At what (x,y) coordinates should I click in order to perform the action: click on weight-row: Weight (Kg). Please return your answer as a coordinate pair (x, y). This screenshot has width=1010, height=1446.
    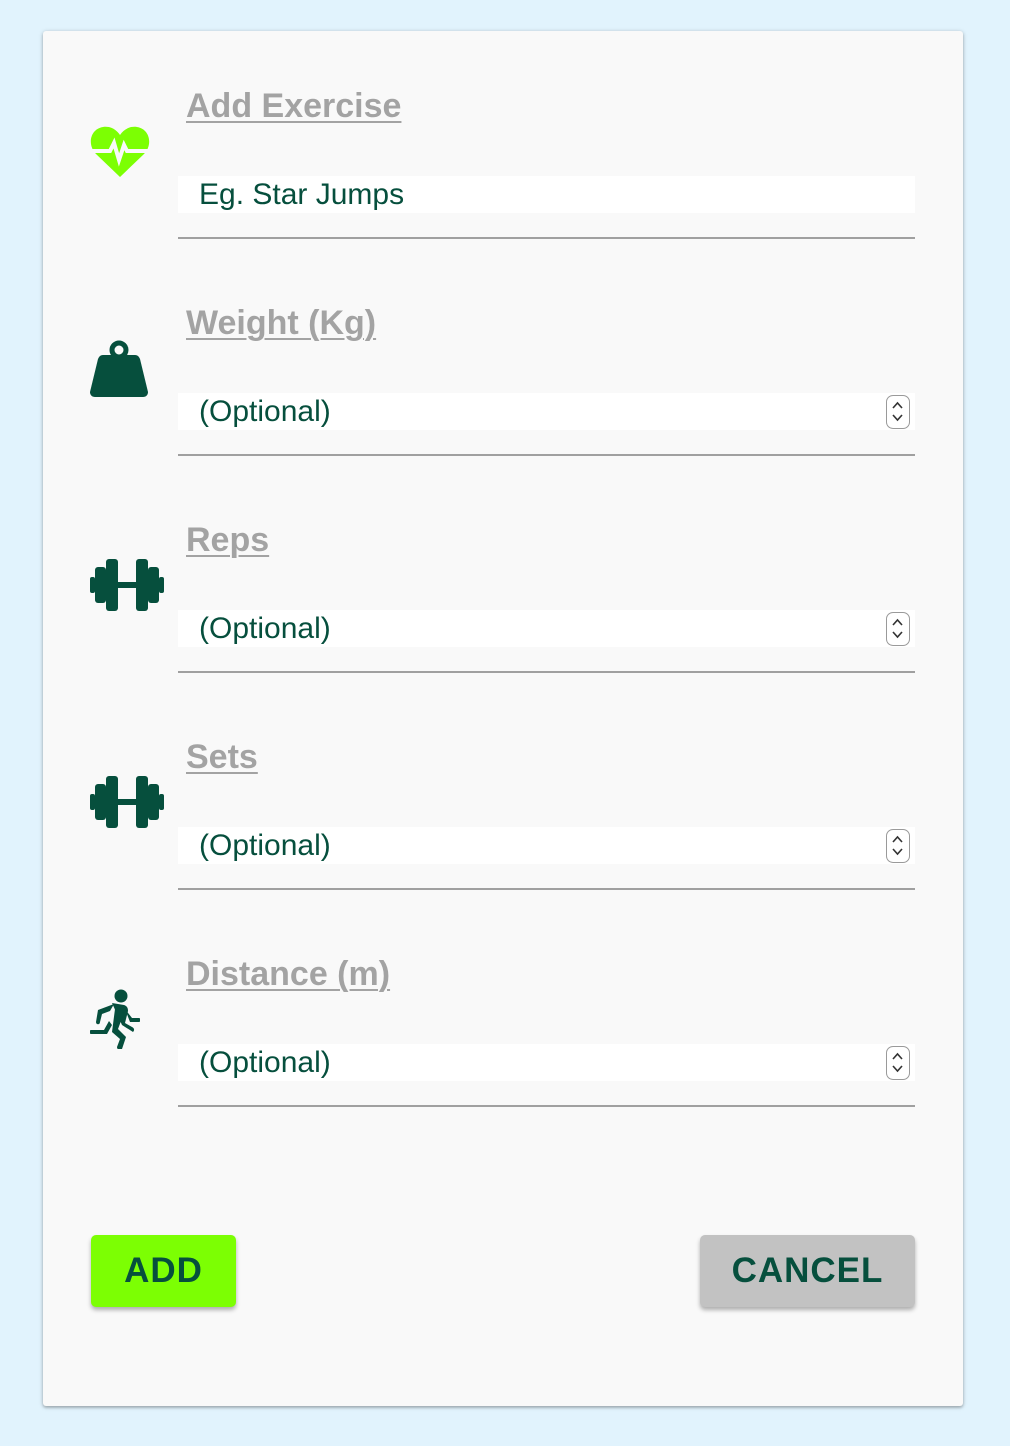
    Looking at the image, I should click on (503, 352).